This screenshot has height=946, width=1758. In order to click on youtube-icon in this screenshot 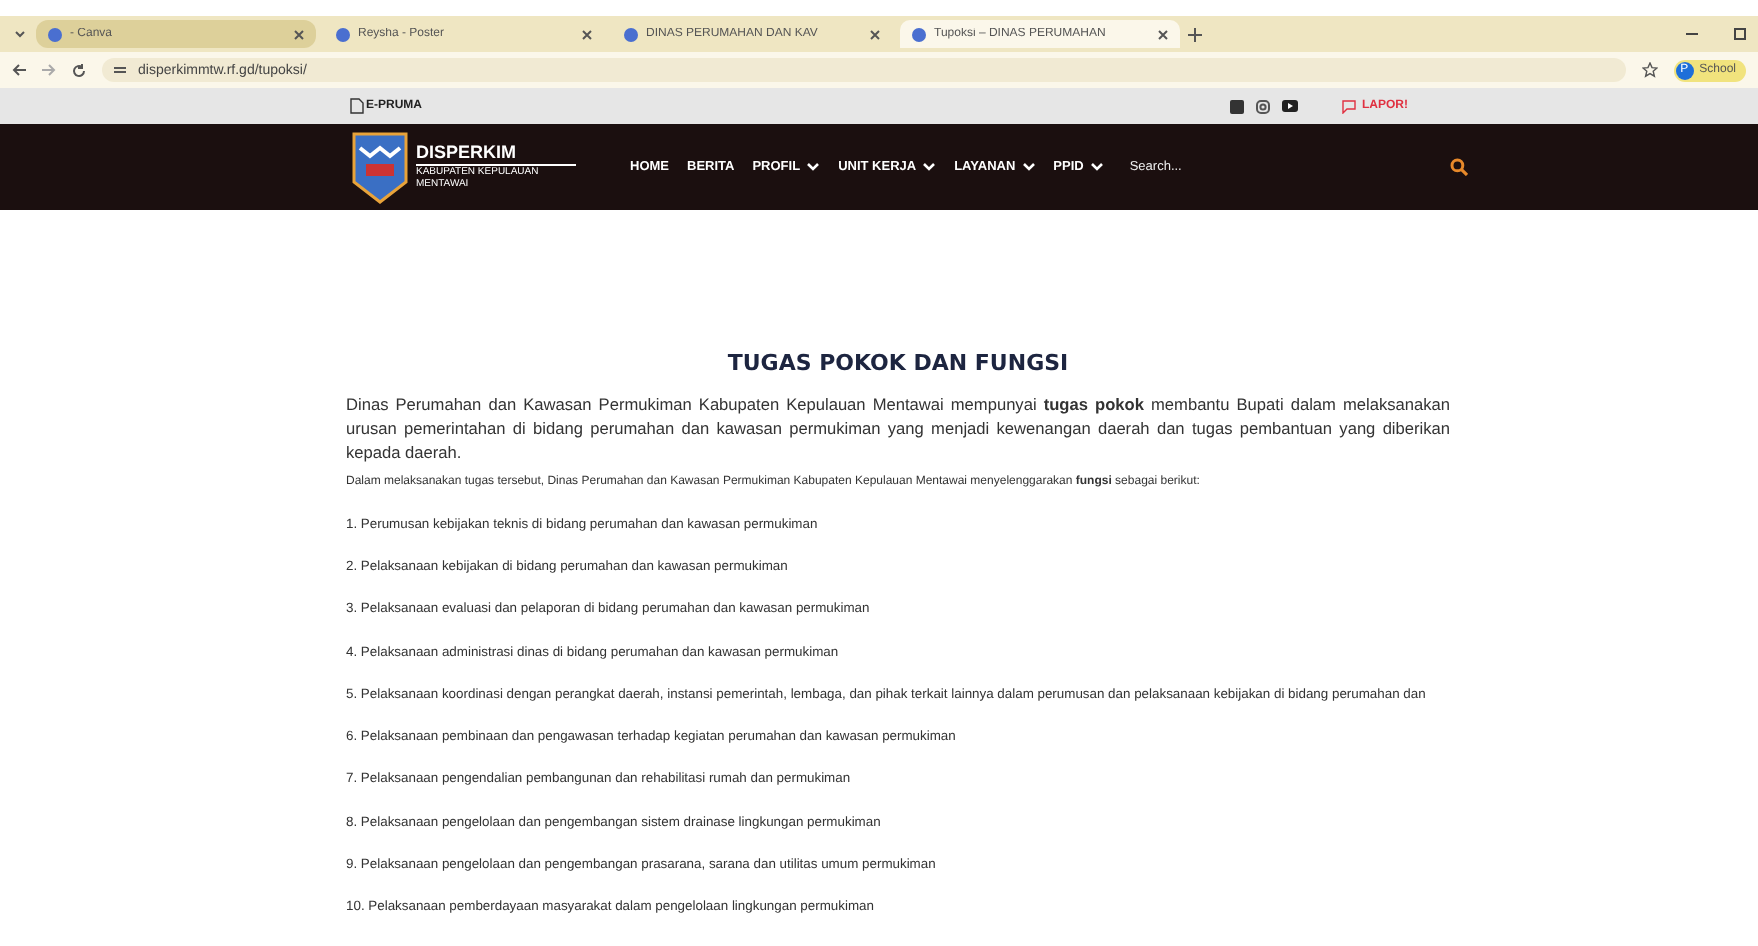, I will do `click(1290, 105)`.